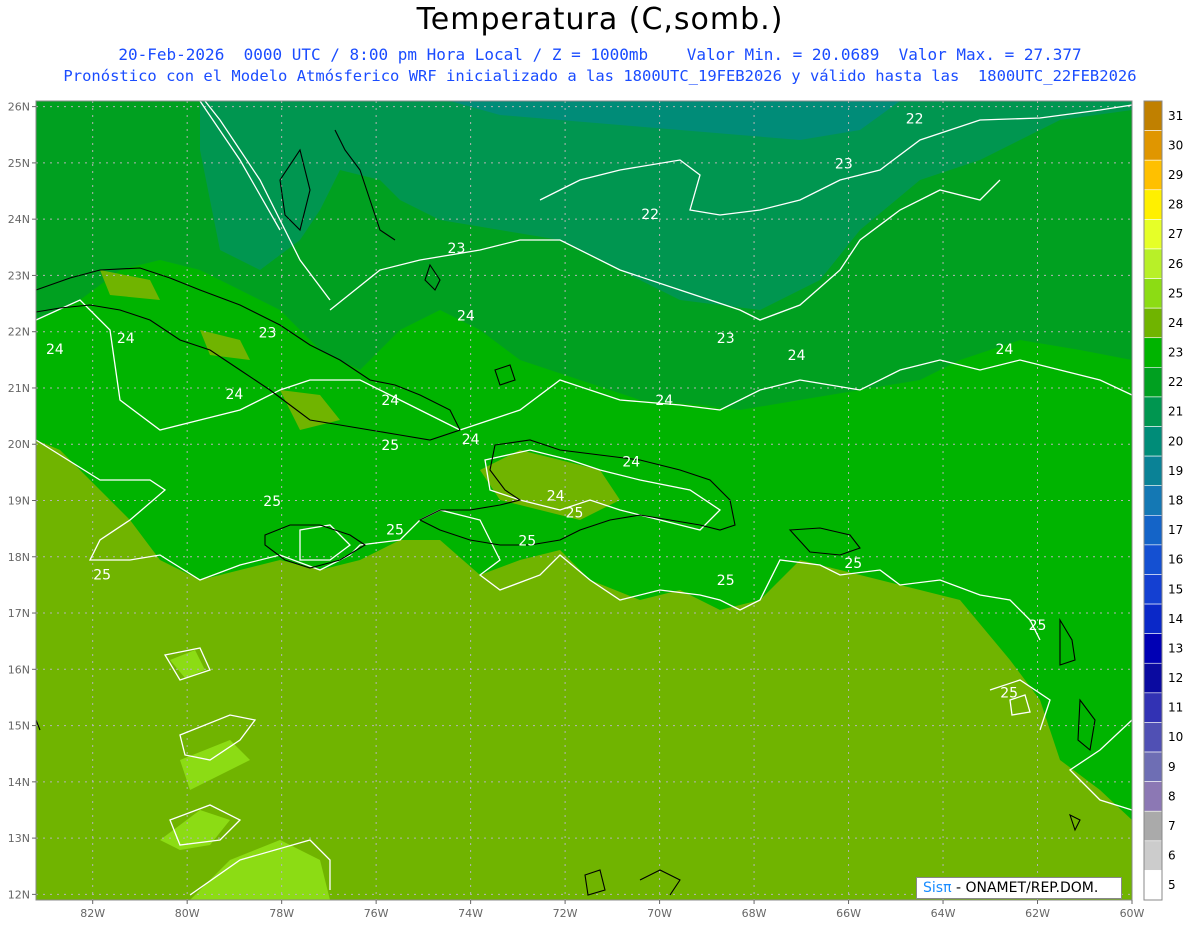 This screenshot has height=927, width=1200. Describe the element at coordinates (19, 838) in the screenshot. I see `lat-label: 13N` at that location.